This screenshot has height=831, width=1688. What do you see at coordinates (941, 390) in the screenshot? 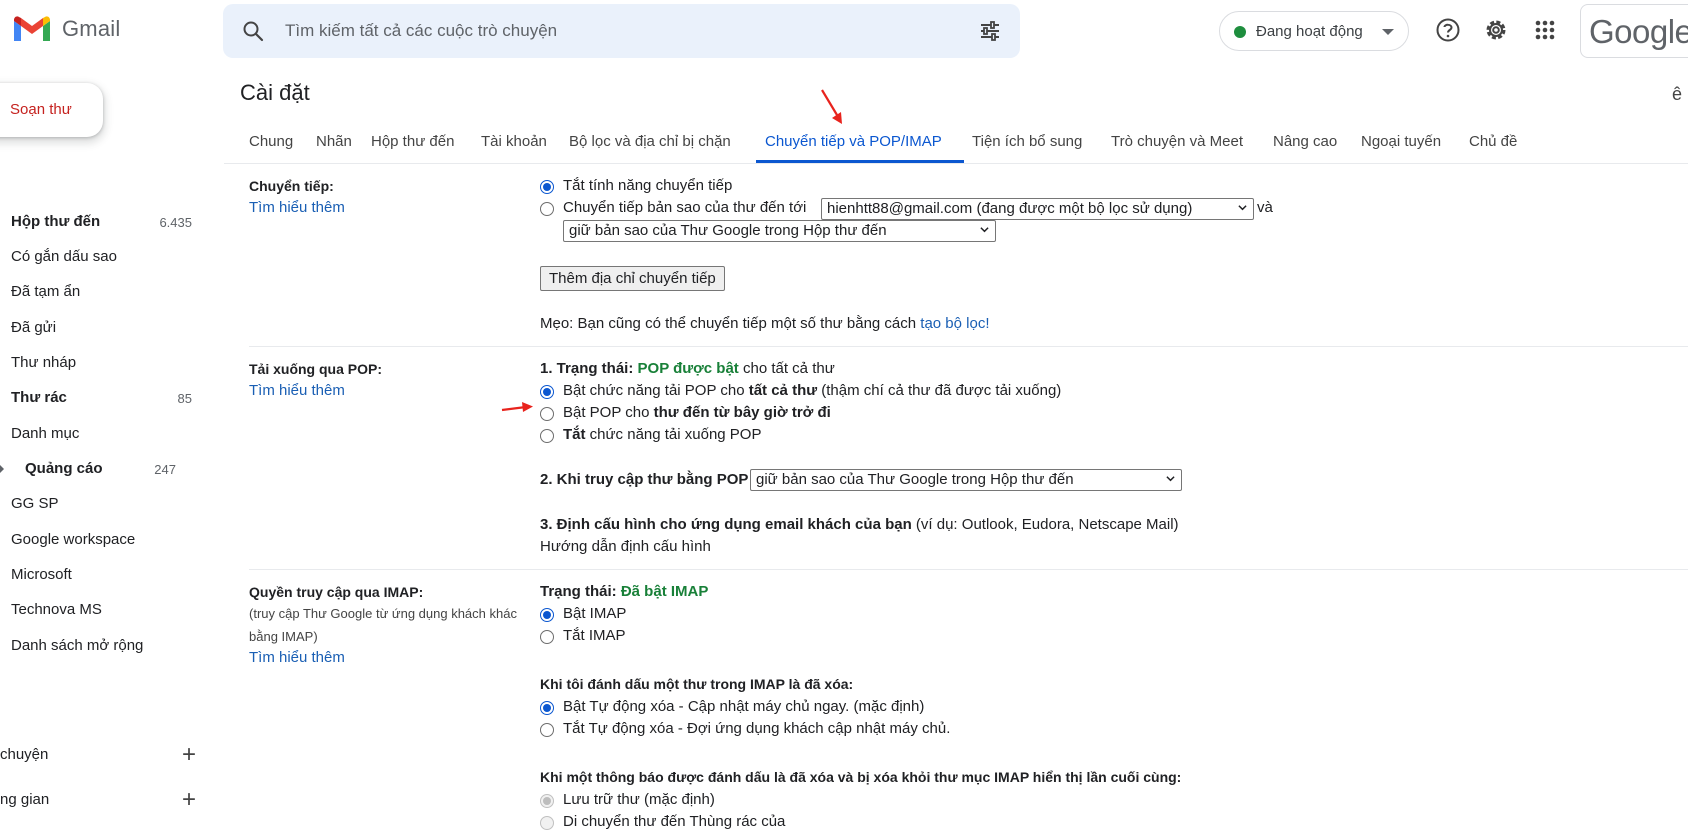
I see `opt-text: (thậm chí cả thư đã được tải xuống)` at bounding box center [941, 390].